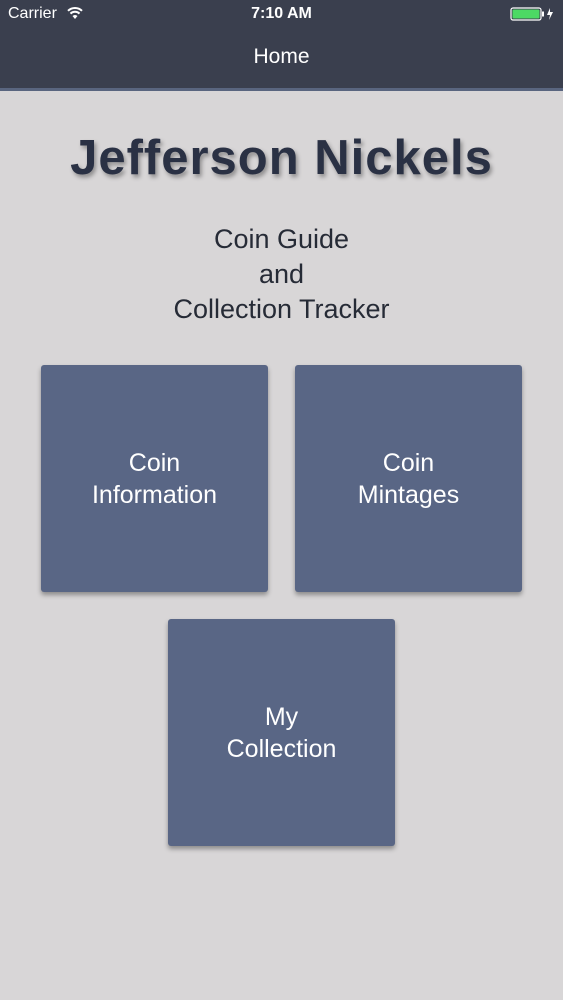 This screenshot has height=1000, width=563. I want to click on coin-information-button: Coin Information, so click(154, 478).